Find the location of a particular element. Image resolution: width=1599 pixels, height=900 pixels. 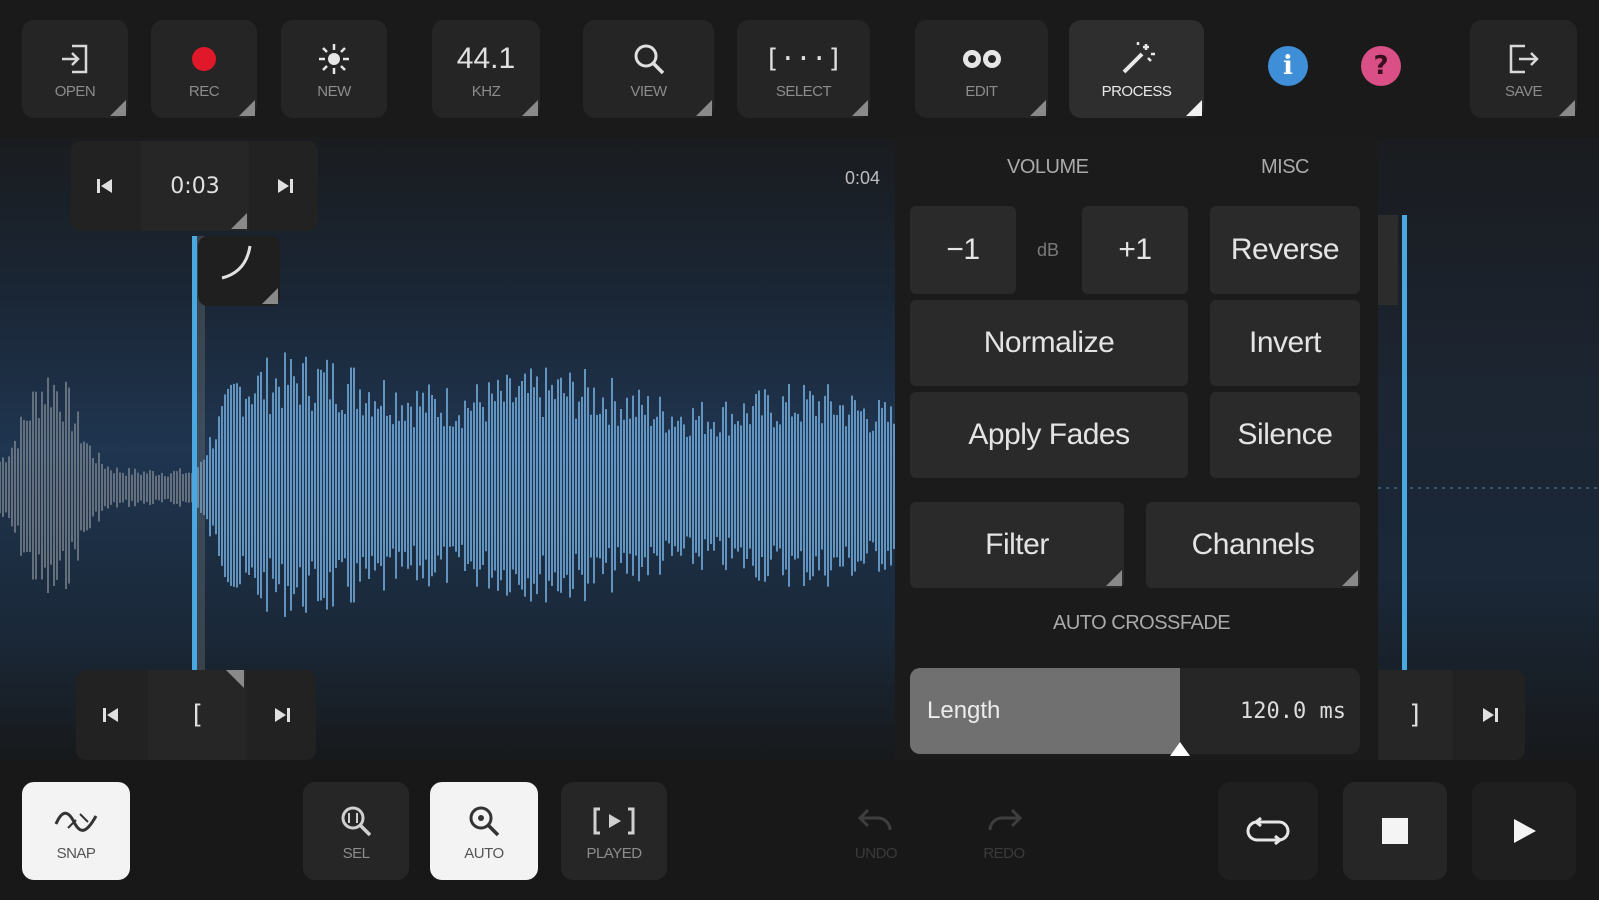

undo-icon is located at coordinates (876, 821).